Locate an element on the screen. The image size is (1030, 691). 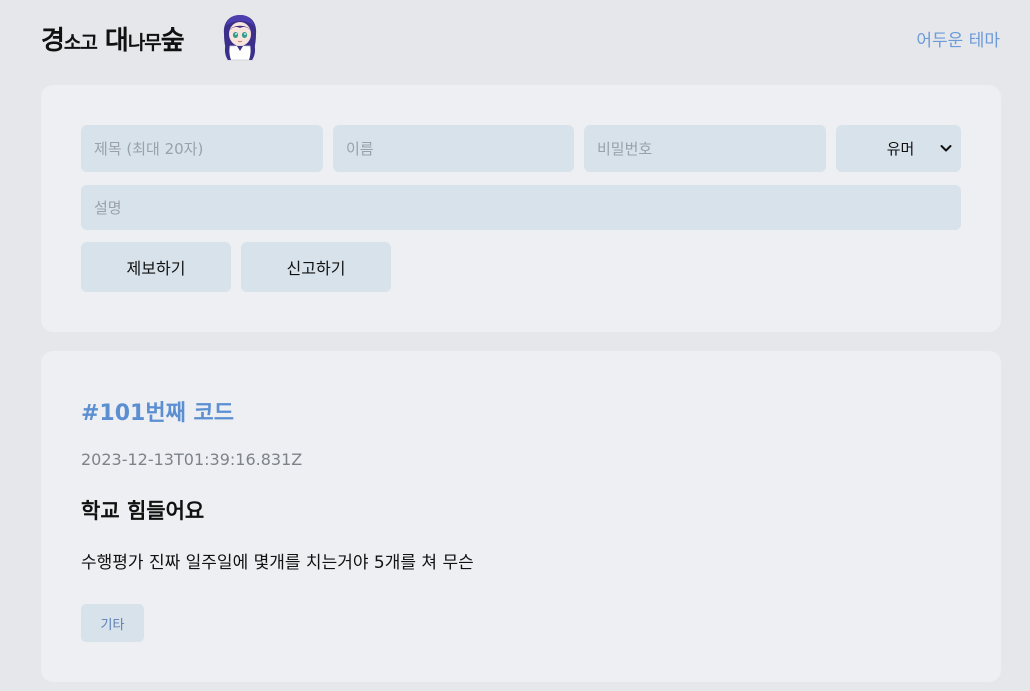
name-input is located at coordinates (453, 148).